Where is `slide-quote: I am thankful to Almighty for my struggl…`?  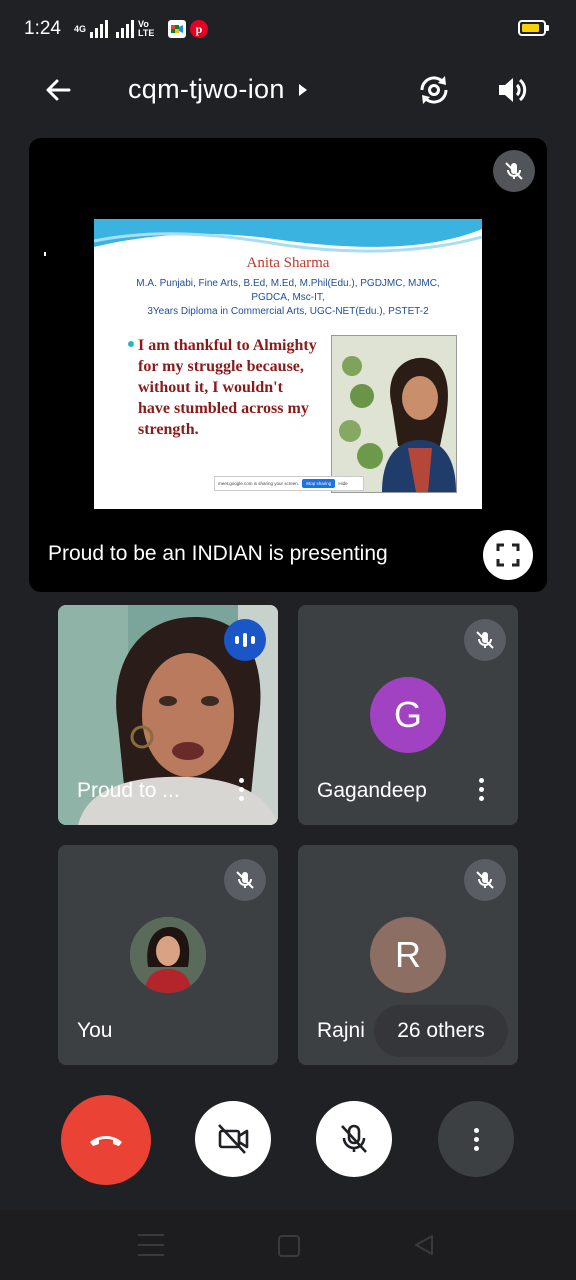 slide-quote: I am thankful to Almighty for my struggl… is located at coordinates (227, 387).